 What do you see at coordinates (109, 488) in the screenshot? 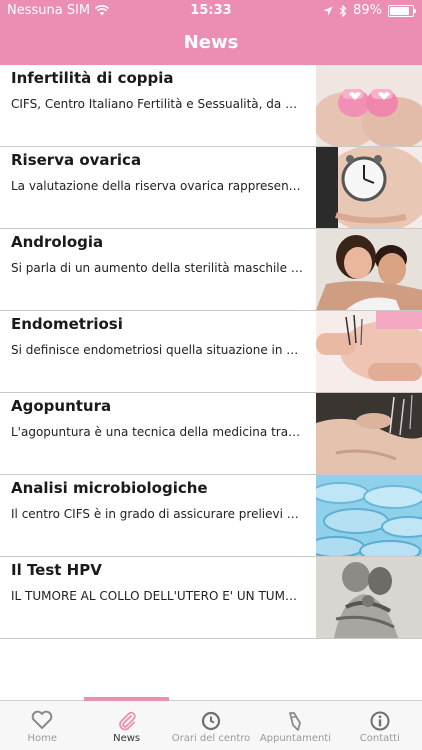
I see `news-item-title: Analisi microbiologiche` at bounding box center [109, 488].